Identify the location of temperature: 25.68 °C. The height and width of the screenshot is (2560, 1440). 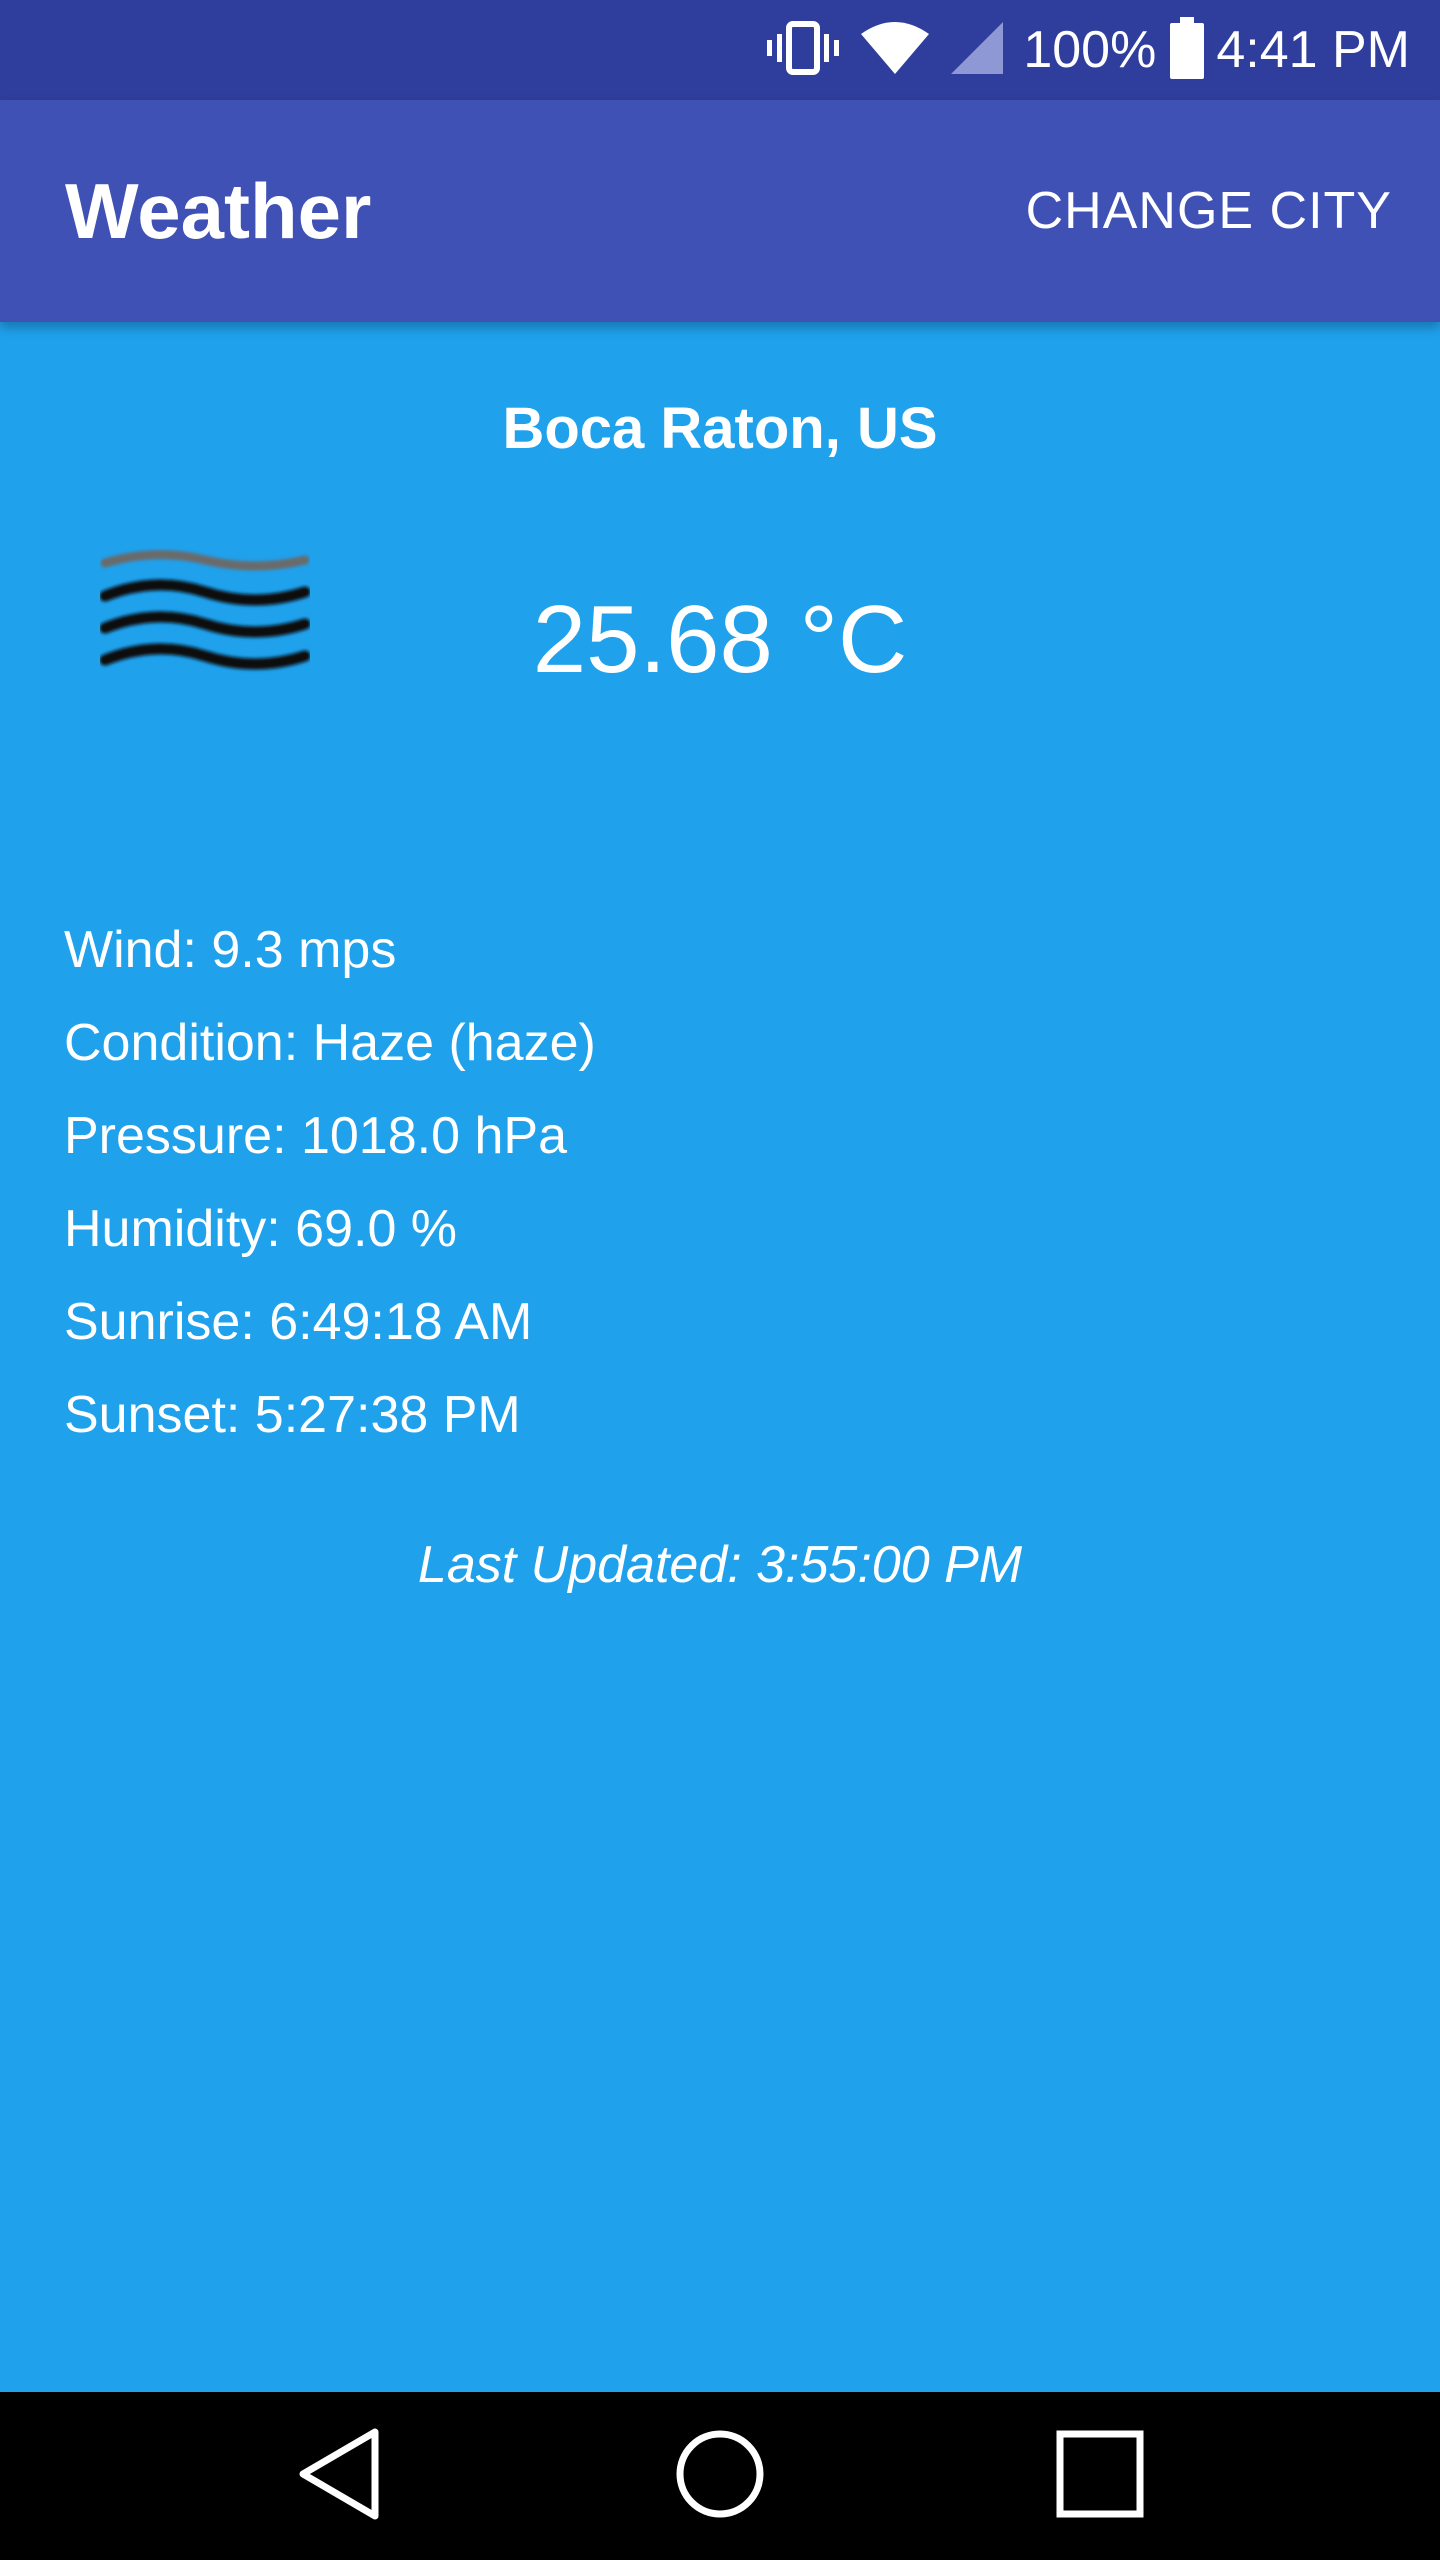
(720, 639).